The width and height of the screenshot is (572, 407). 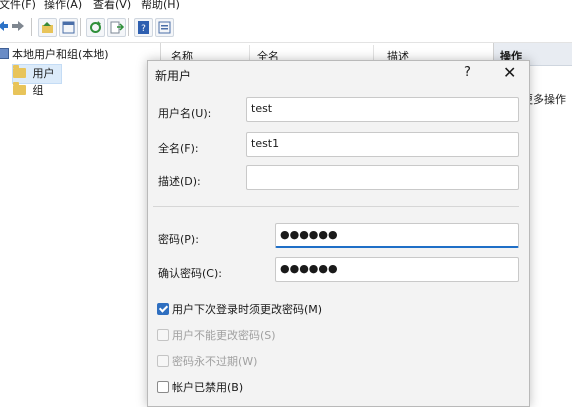 What do you see at coordinates (95, 27) in the screenshot?
I see `refresh-icon` at bounding box center [95, 27].